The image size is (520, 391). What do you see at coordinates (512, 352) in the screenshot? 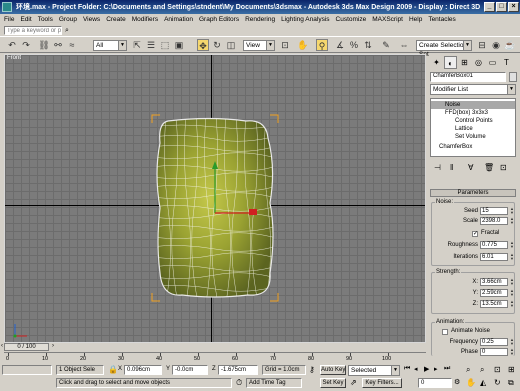
I see `phase-spinner-arrows-icon: ▲ ▼` at bounding box center [512, 352].